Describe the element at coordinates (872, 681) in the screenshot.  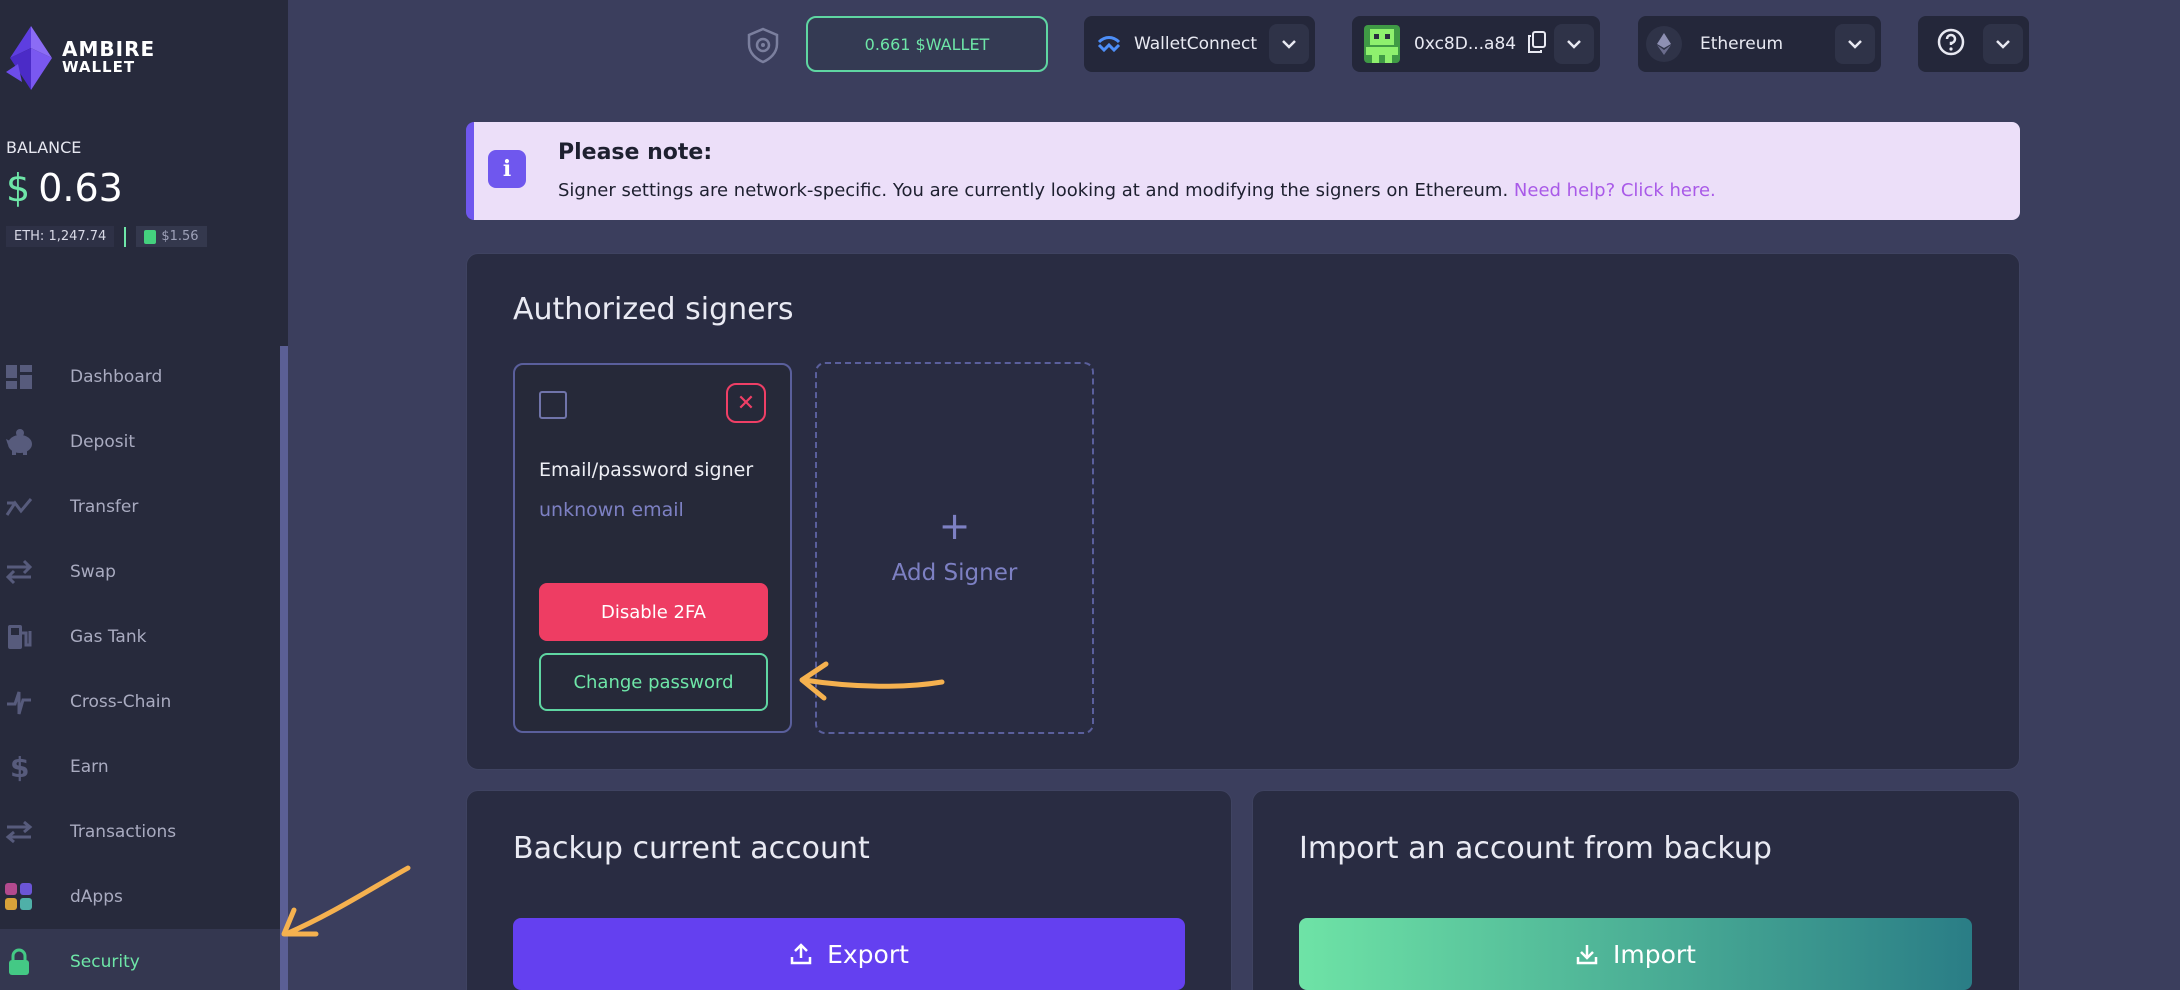
I see `annotation-arrow-change-password` at that location.